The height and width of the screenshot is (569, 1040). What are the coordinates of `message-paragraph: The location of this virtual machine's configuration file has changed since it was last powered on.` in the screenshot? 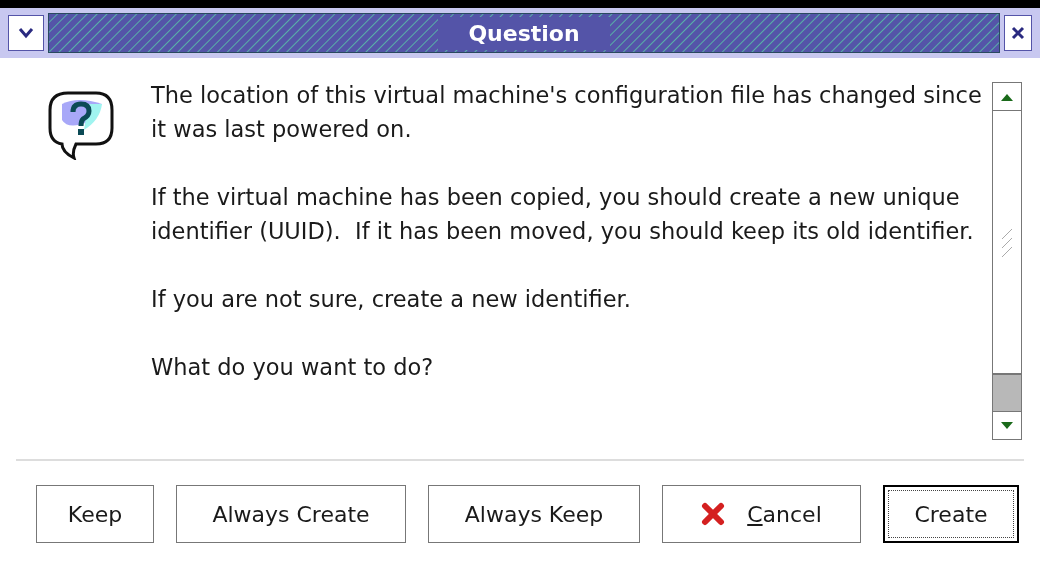 It's located at (567, 112).